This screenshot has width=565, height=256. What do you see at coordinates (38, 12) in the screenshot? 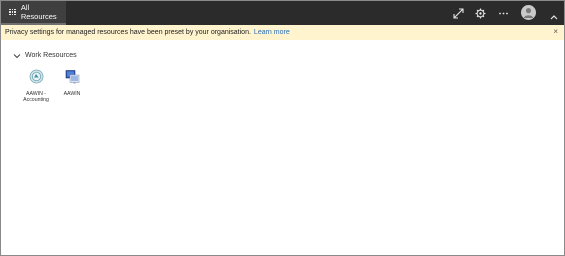
I see `all-resources-tab-label: All Resources` at bounding box center [38, 12].